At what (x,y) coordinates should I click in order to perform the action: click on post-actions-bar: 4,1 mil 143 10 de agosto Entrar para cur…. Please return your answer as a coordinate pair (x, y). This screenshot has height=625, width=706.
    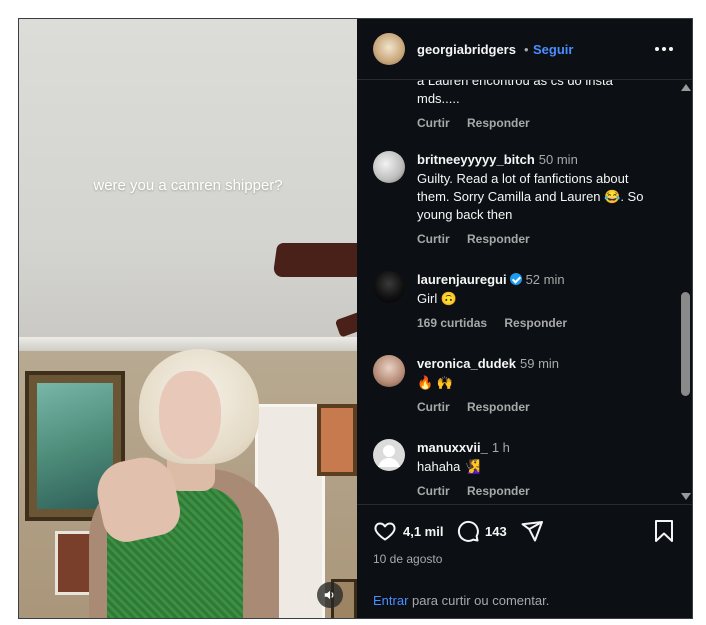
    Looking at the image, I should click on (524, 561).